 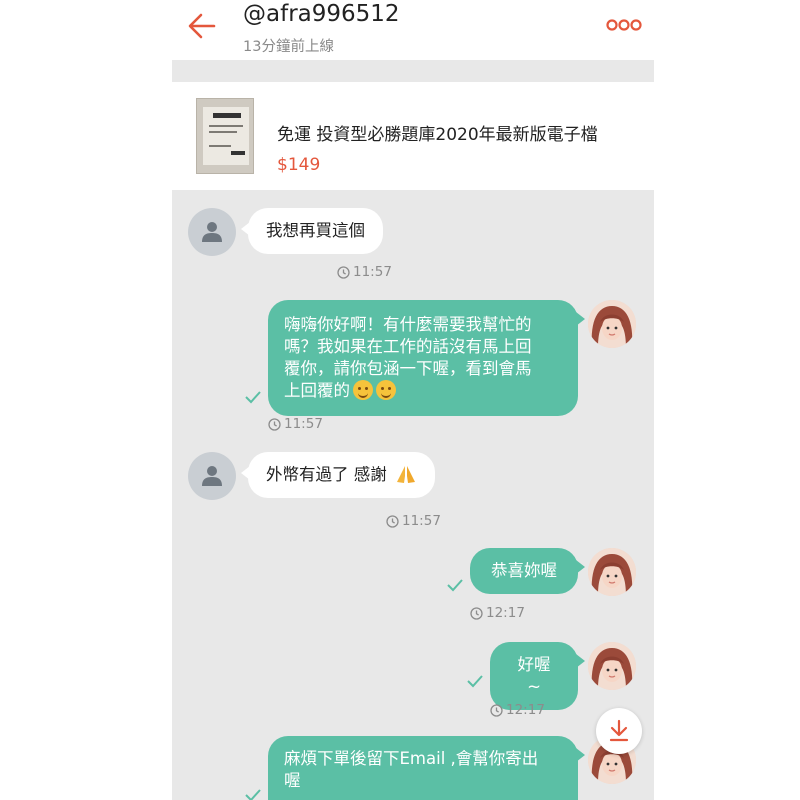 I want to click on download-button, so click(x=619, y=731).